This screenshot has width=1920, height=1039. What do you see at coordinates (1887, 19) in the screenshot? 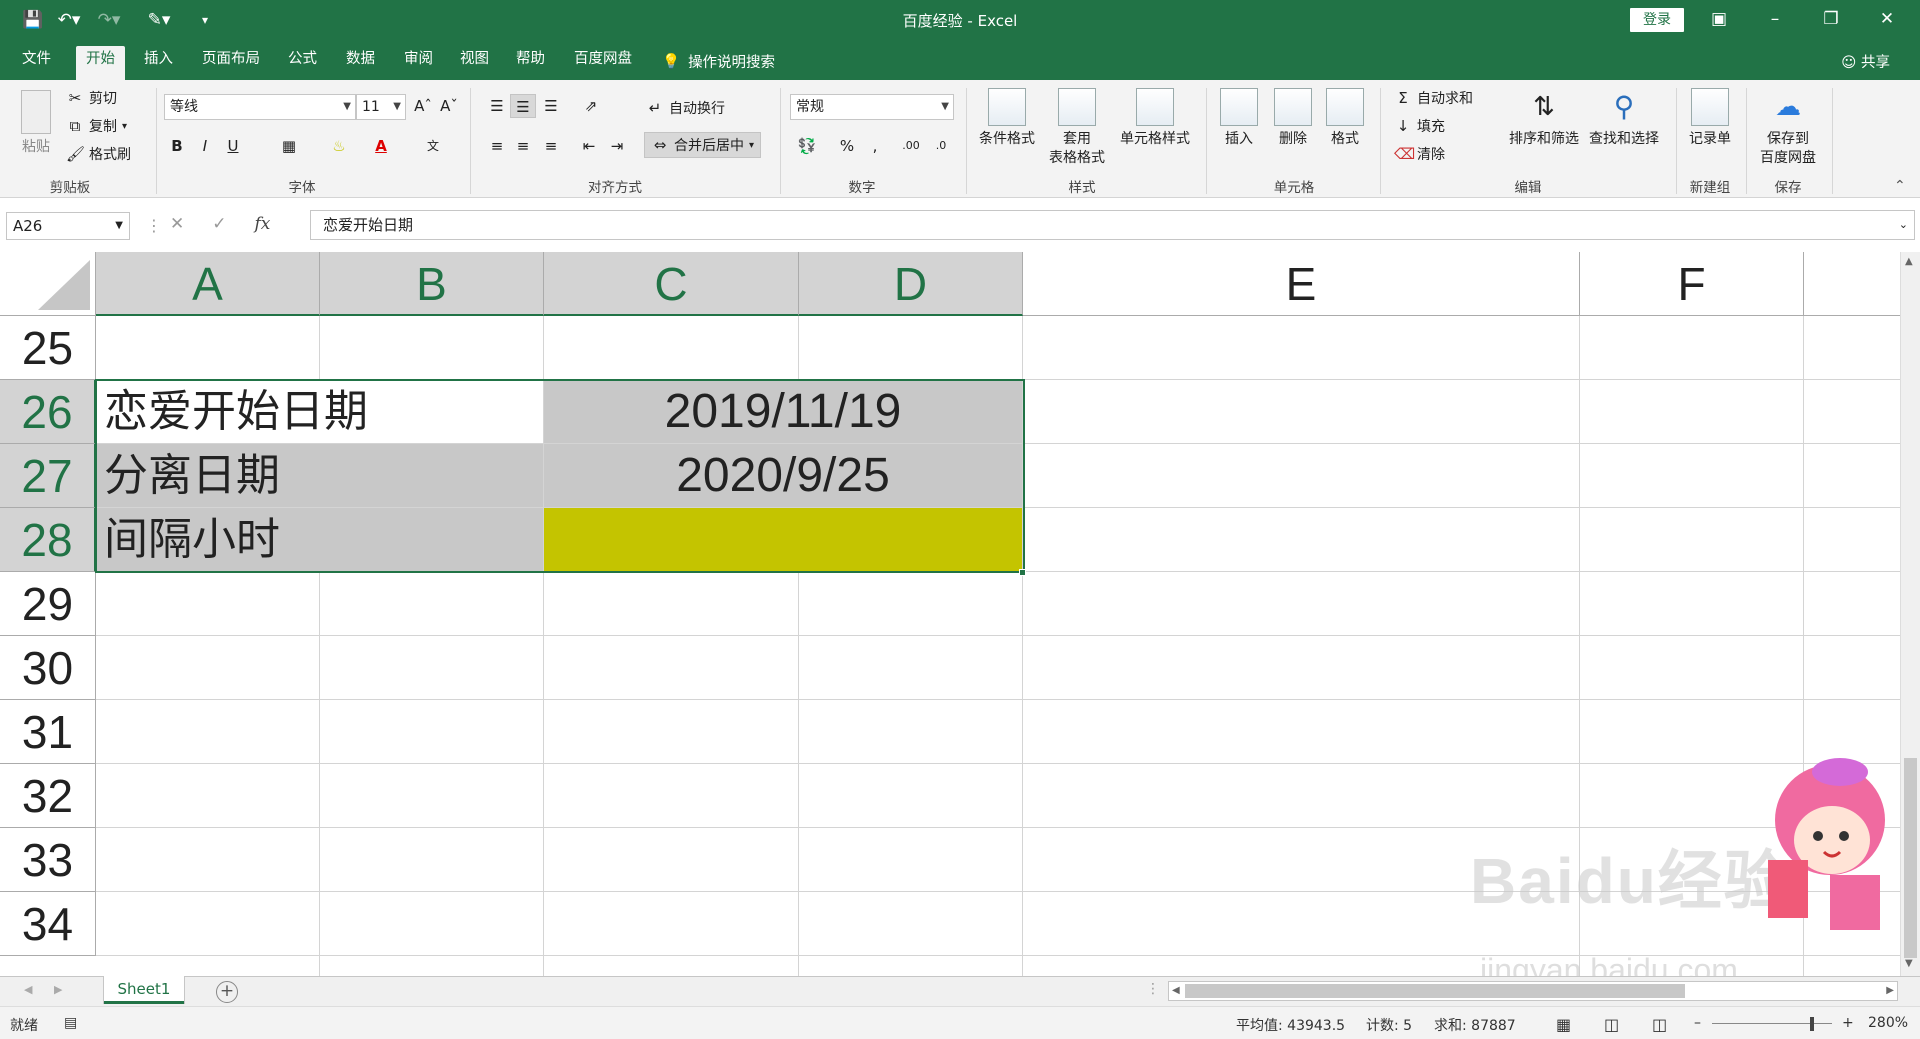
I see `close-icon: ✕` at bounding box center [1887, 19].